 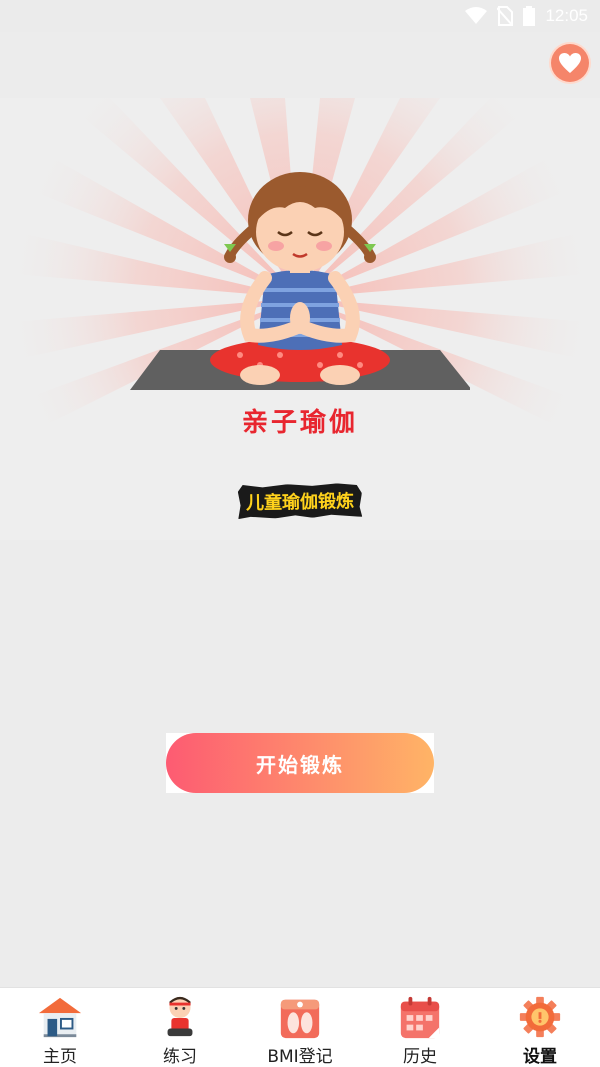 What do you see at coordinates (476, 15) in the screenshot?
I see `wifi-icon` at bounding box center [476, 15].